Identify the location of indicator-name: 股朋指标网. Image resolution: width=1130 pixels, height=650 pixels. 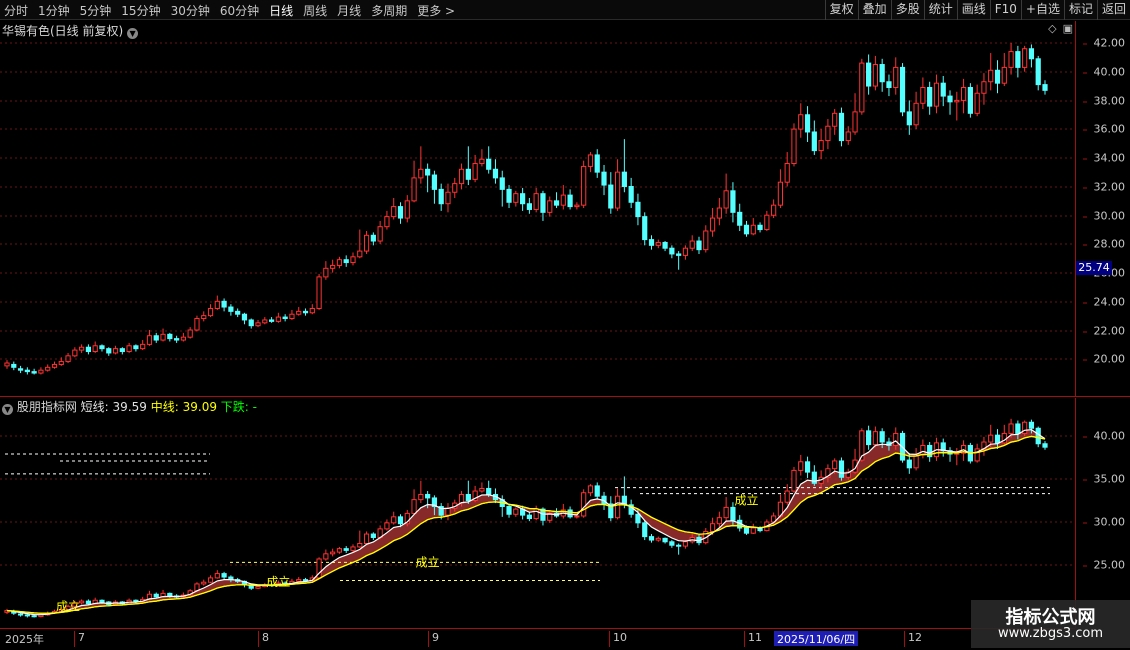
(46, 407).